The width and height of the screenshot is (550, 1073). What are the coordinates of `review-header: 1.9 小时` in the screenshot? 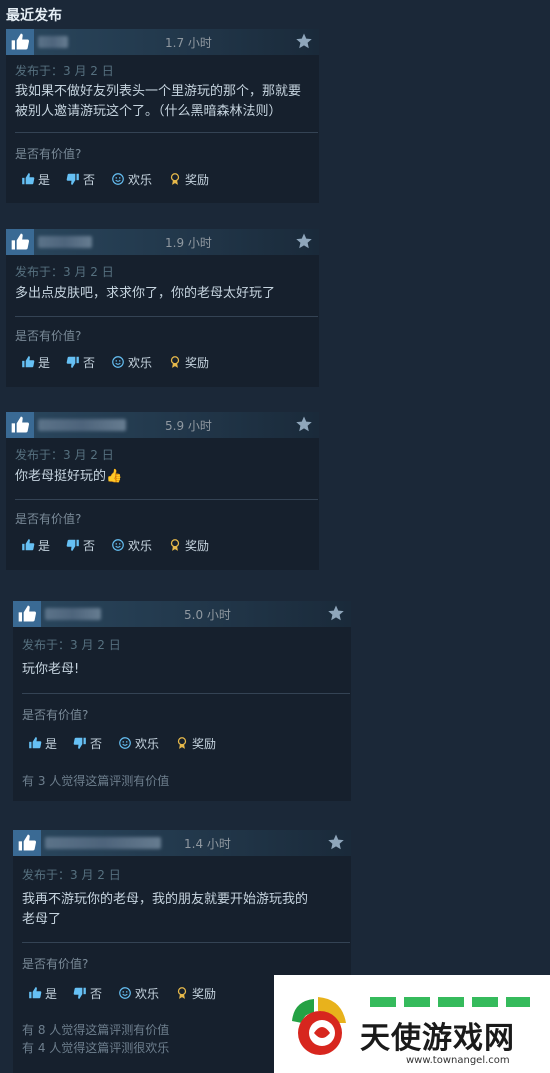 It's located at (162, 242).